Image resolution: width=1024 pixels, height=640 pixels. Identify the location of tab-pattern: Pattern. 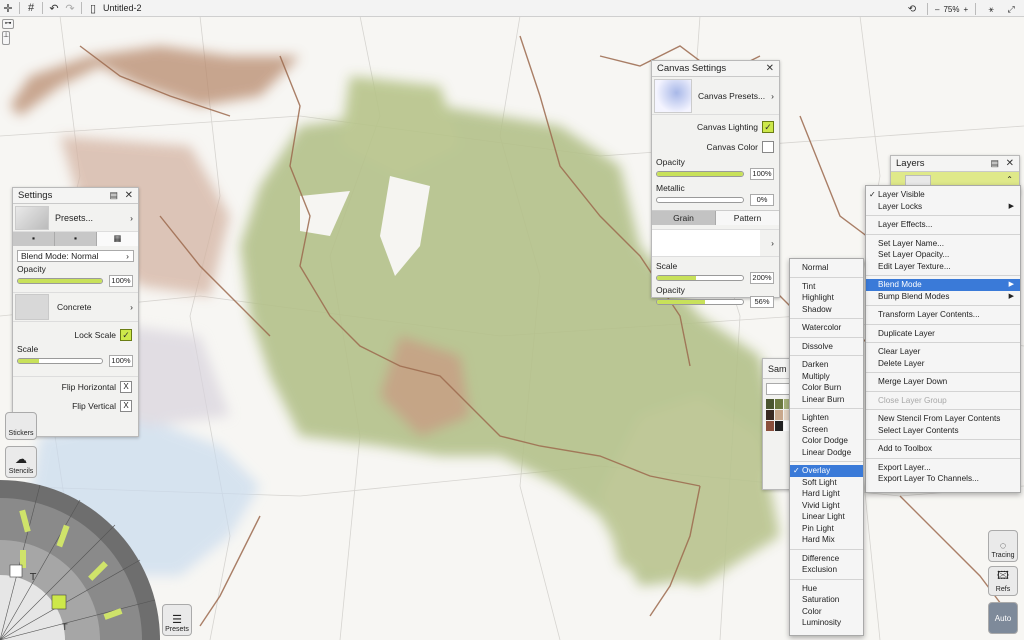
(747, 217).